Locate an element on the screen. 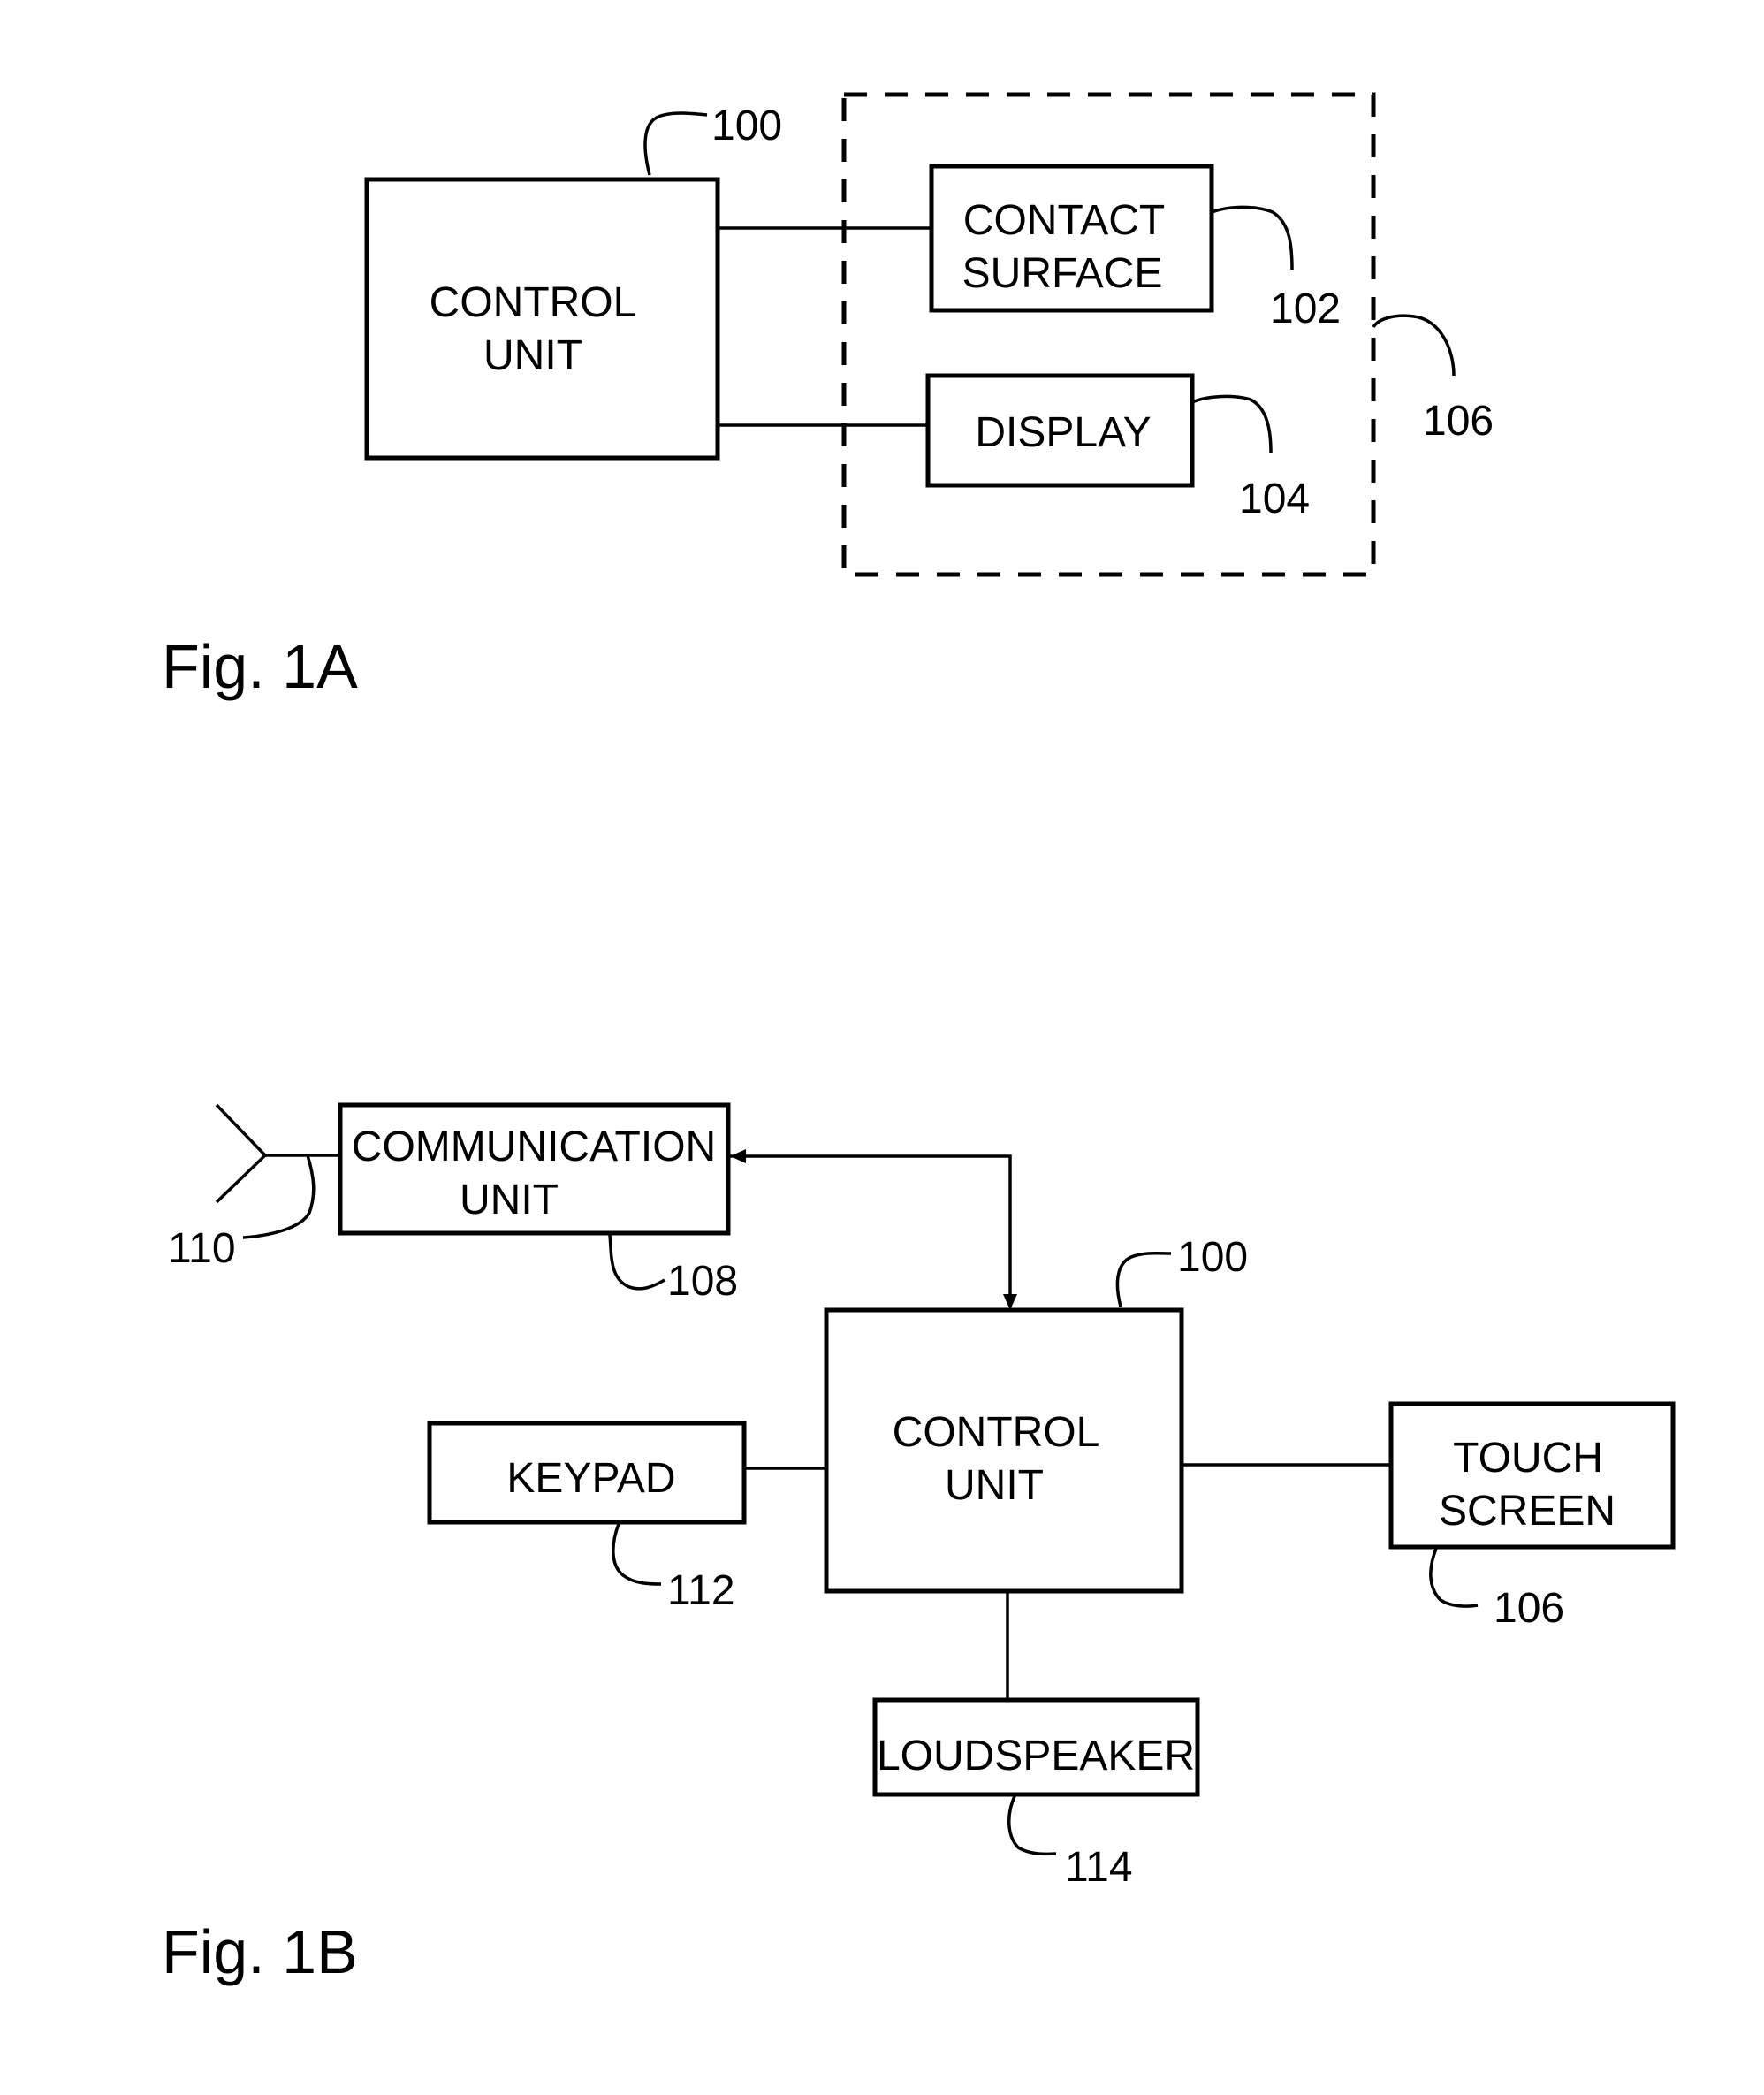 This screenshot has width=1764, height=2095. comm-control-connector is located at coordinates (871, 1226).